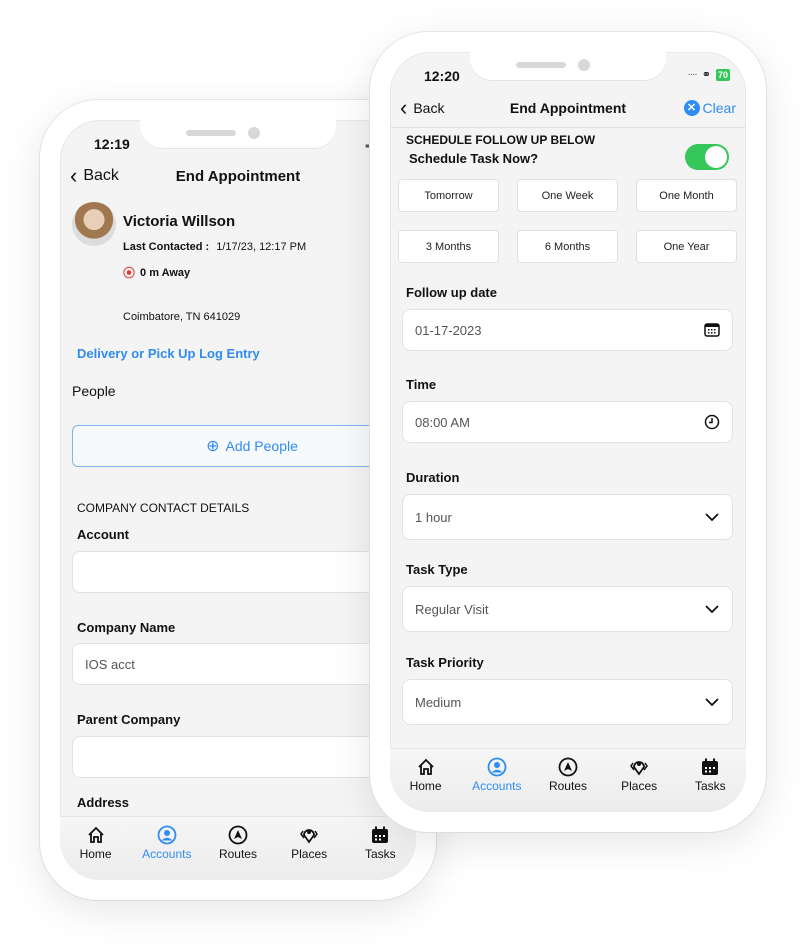 This screenshot has width=806, height=946. I want to click on field-value: 01-17-2023, so click(448, 330).